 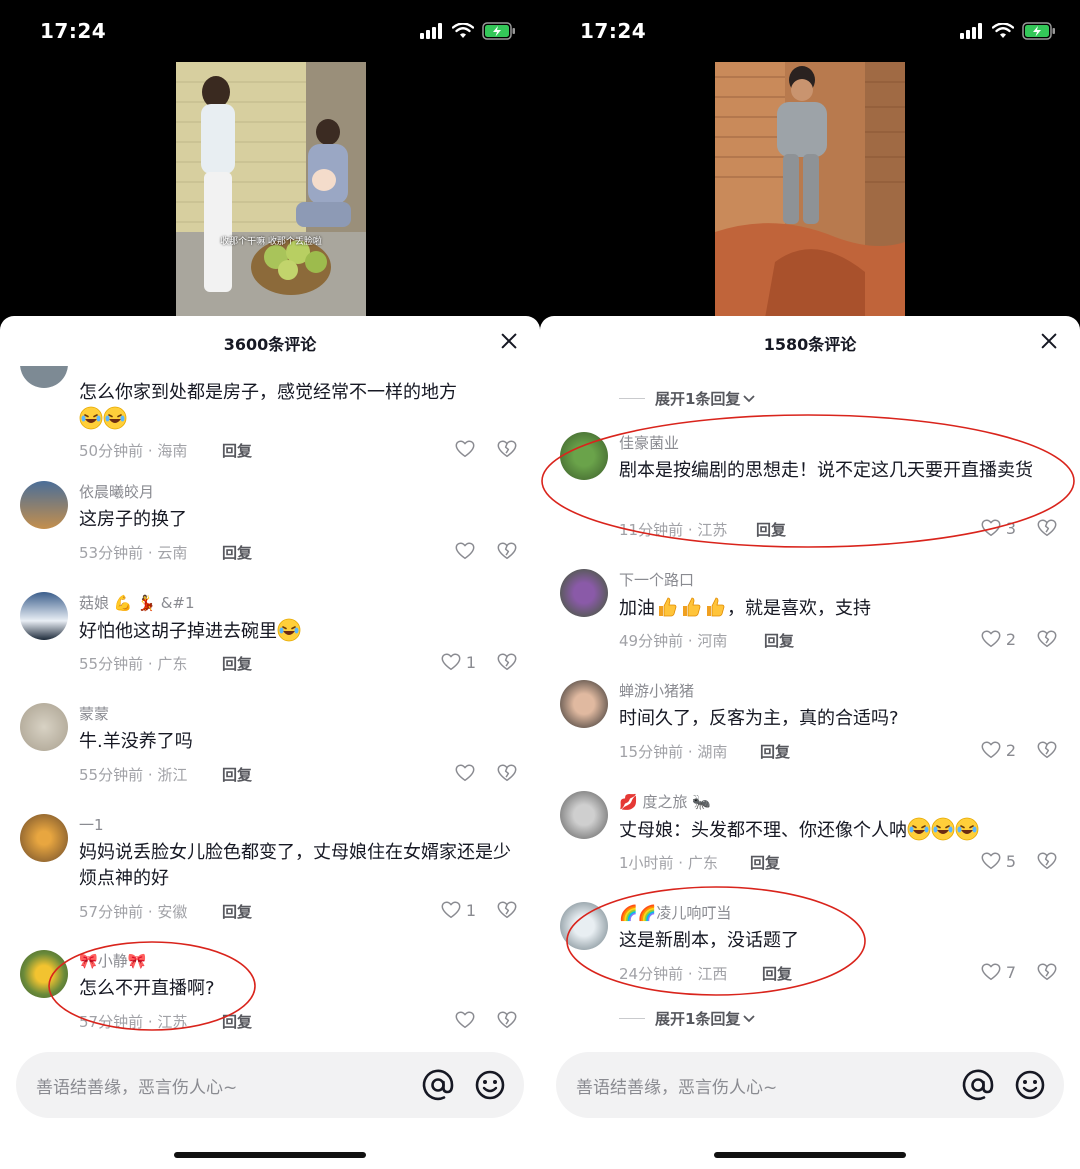 What do you see at coordinates (998, 861) in the screenshot?
I see `like-button: 5` at bounding box center [998, 861].